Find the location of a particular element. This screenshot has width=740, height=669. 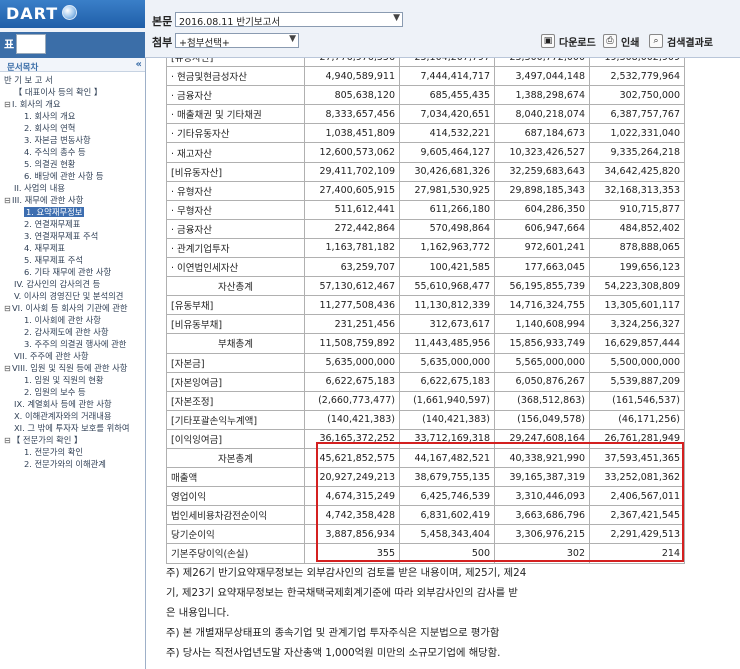

user-field is located at coordinates (31, 44).